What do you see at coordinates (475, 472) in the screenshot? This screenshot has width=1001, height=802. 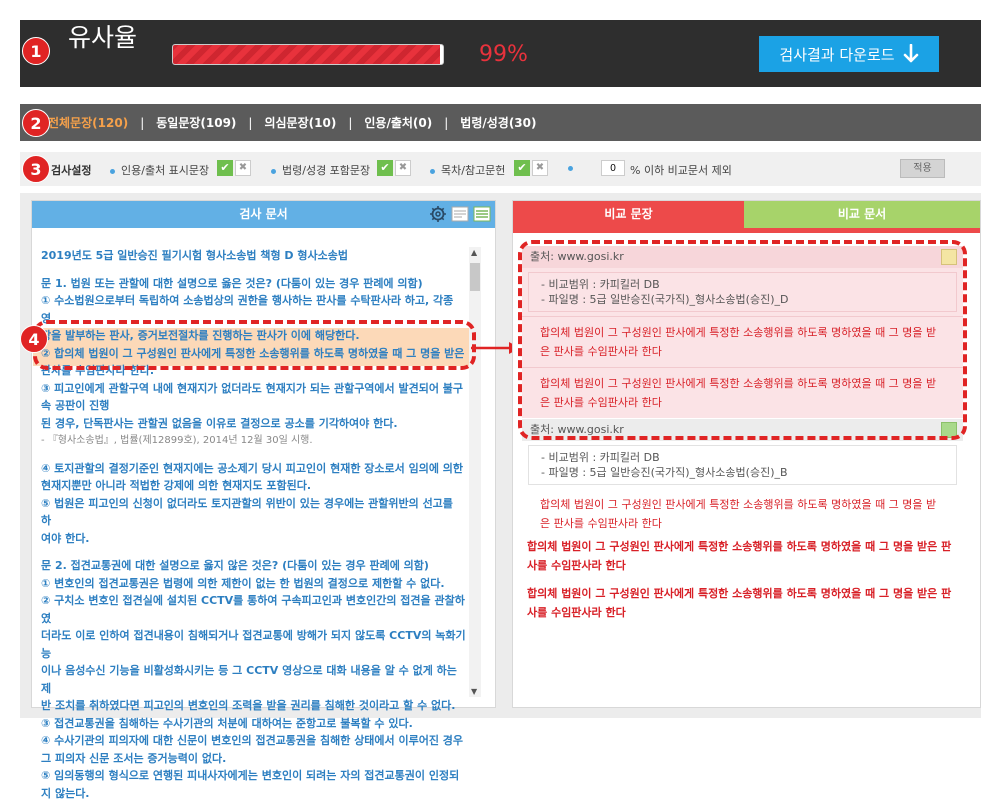 I see `left-scrollbar: ▲ ▼` at bounding box center [475, 472].